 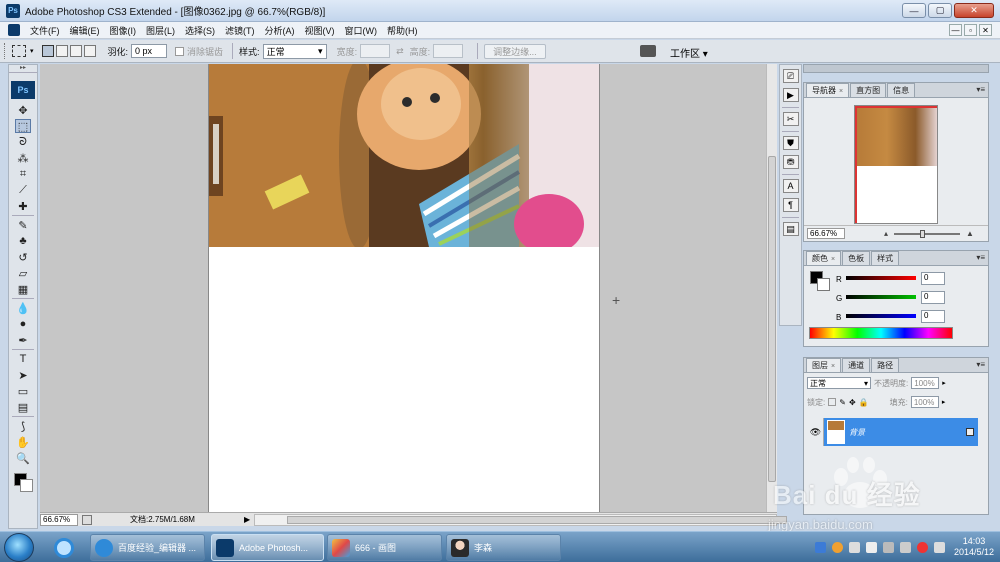 I want to click on pen-tool-icon: ✒, so click(x=23, y=340).